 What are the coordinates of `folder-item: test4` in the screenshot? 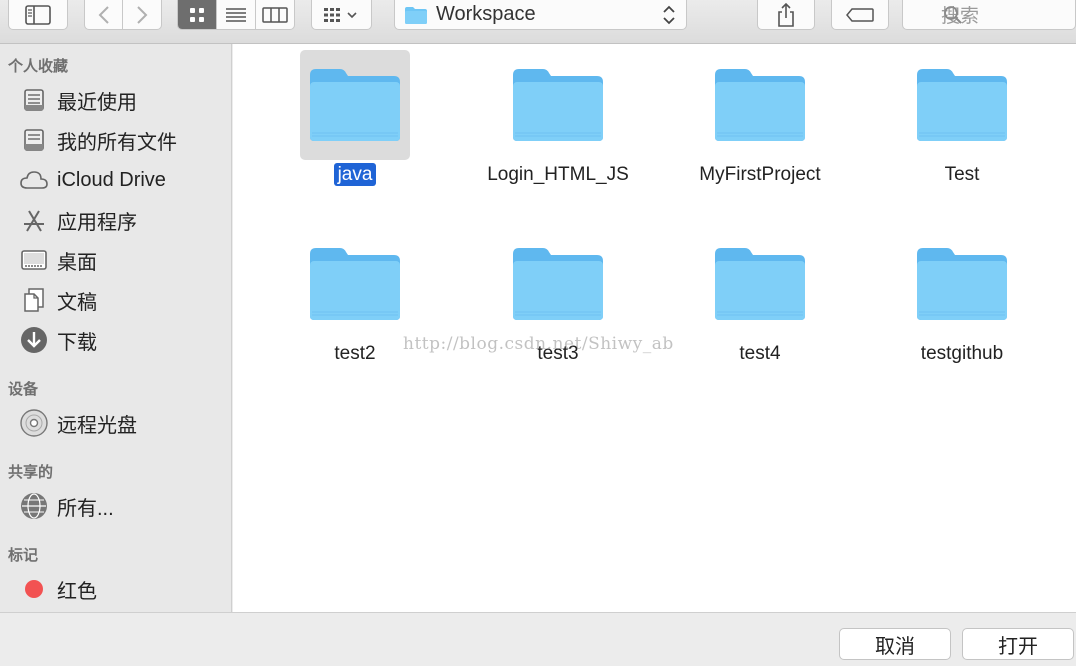 It's located at (760, 303).